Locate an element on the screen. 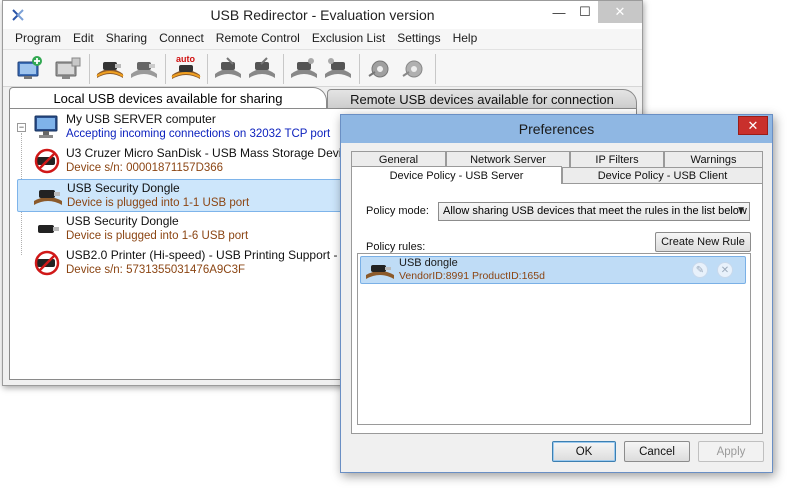 Image resolution: width=800 pixels, height=498 pixels. dialog-title-bar: Preferences ✕ is located at coordinates (556, 129).